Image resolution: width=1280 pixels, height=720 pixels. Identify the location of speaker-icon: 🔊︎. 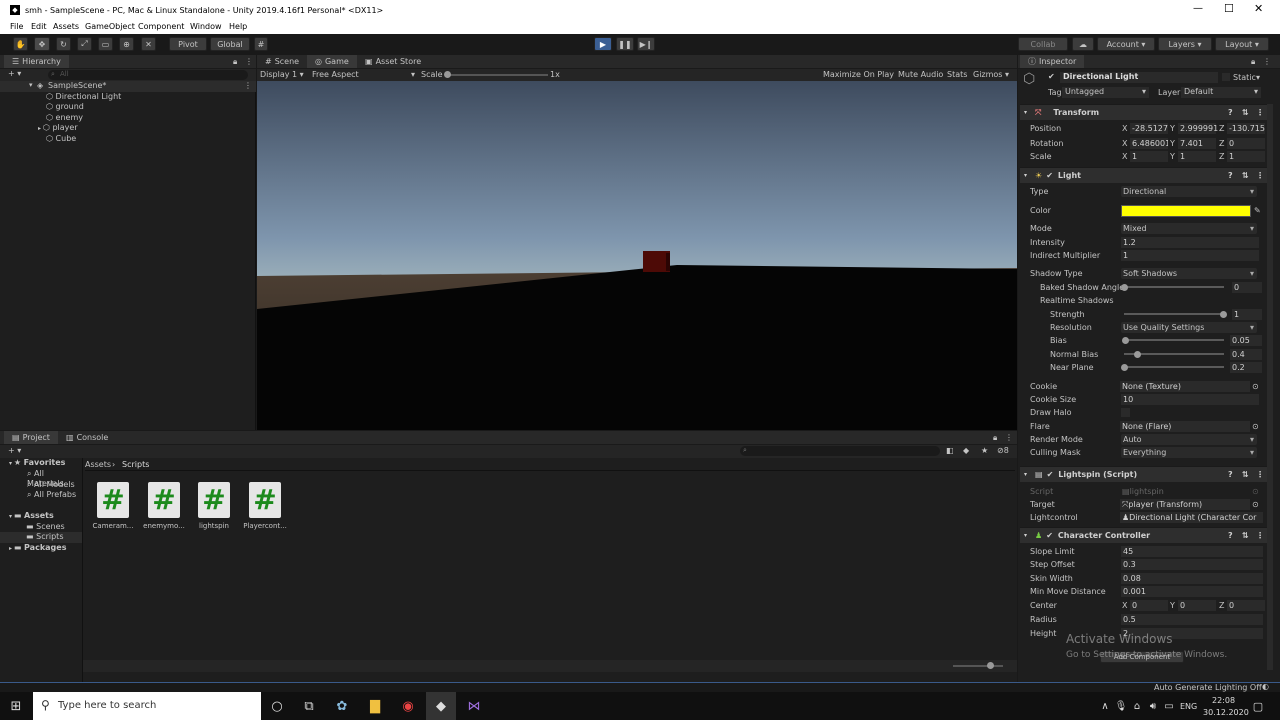
(1153, 706).